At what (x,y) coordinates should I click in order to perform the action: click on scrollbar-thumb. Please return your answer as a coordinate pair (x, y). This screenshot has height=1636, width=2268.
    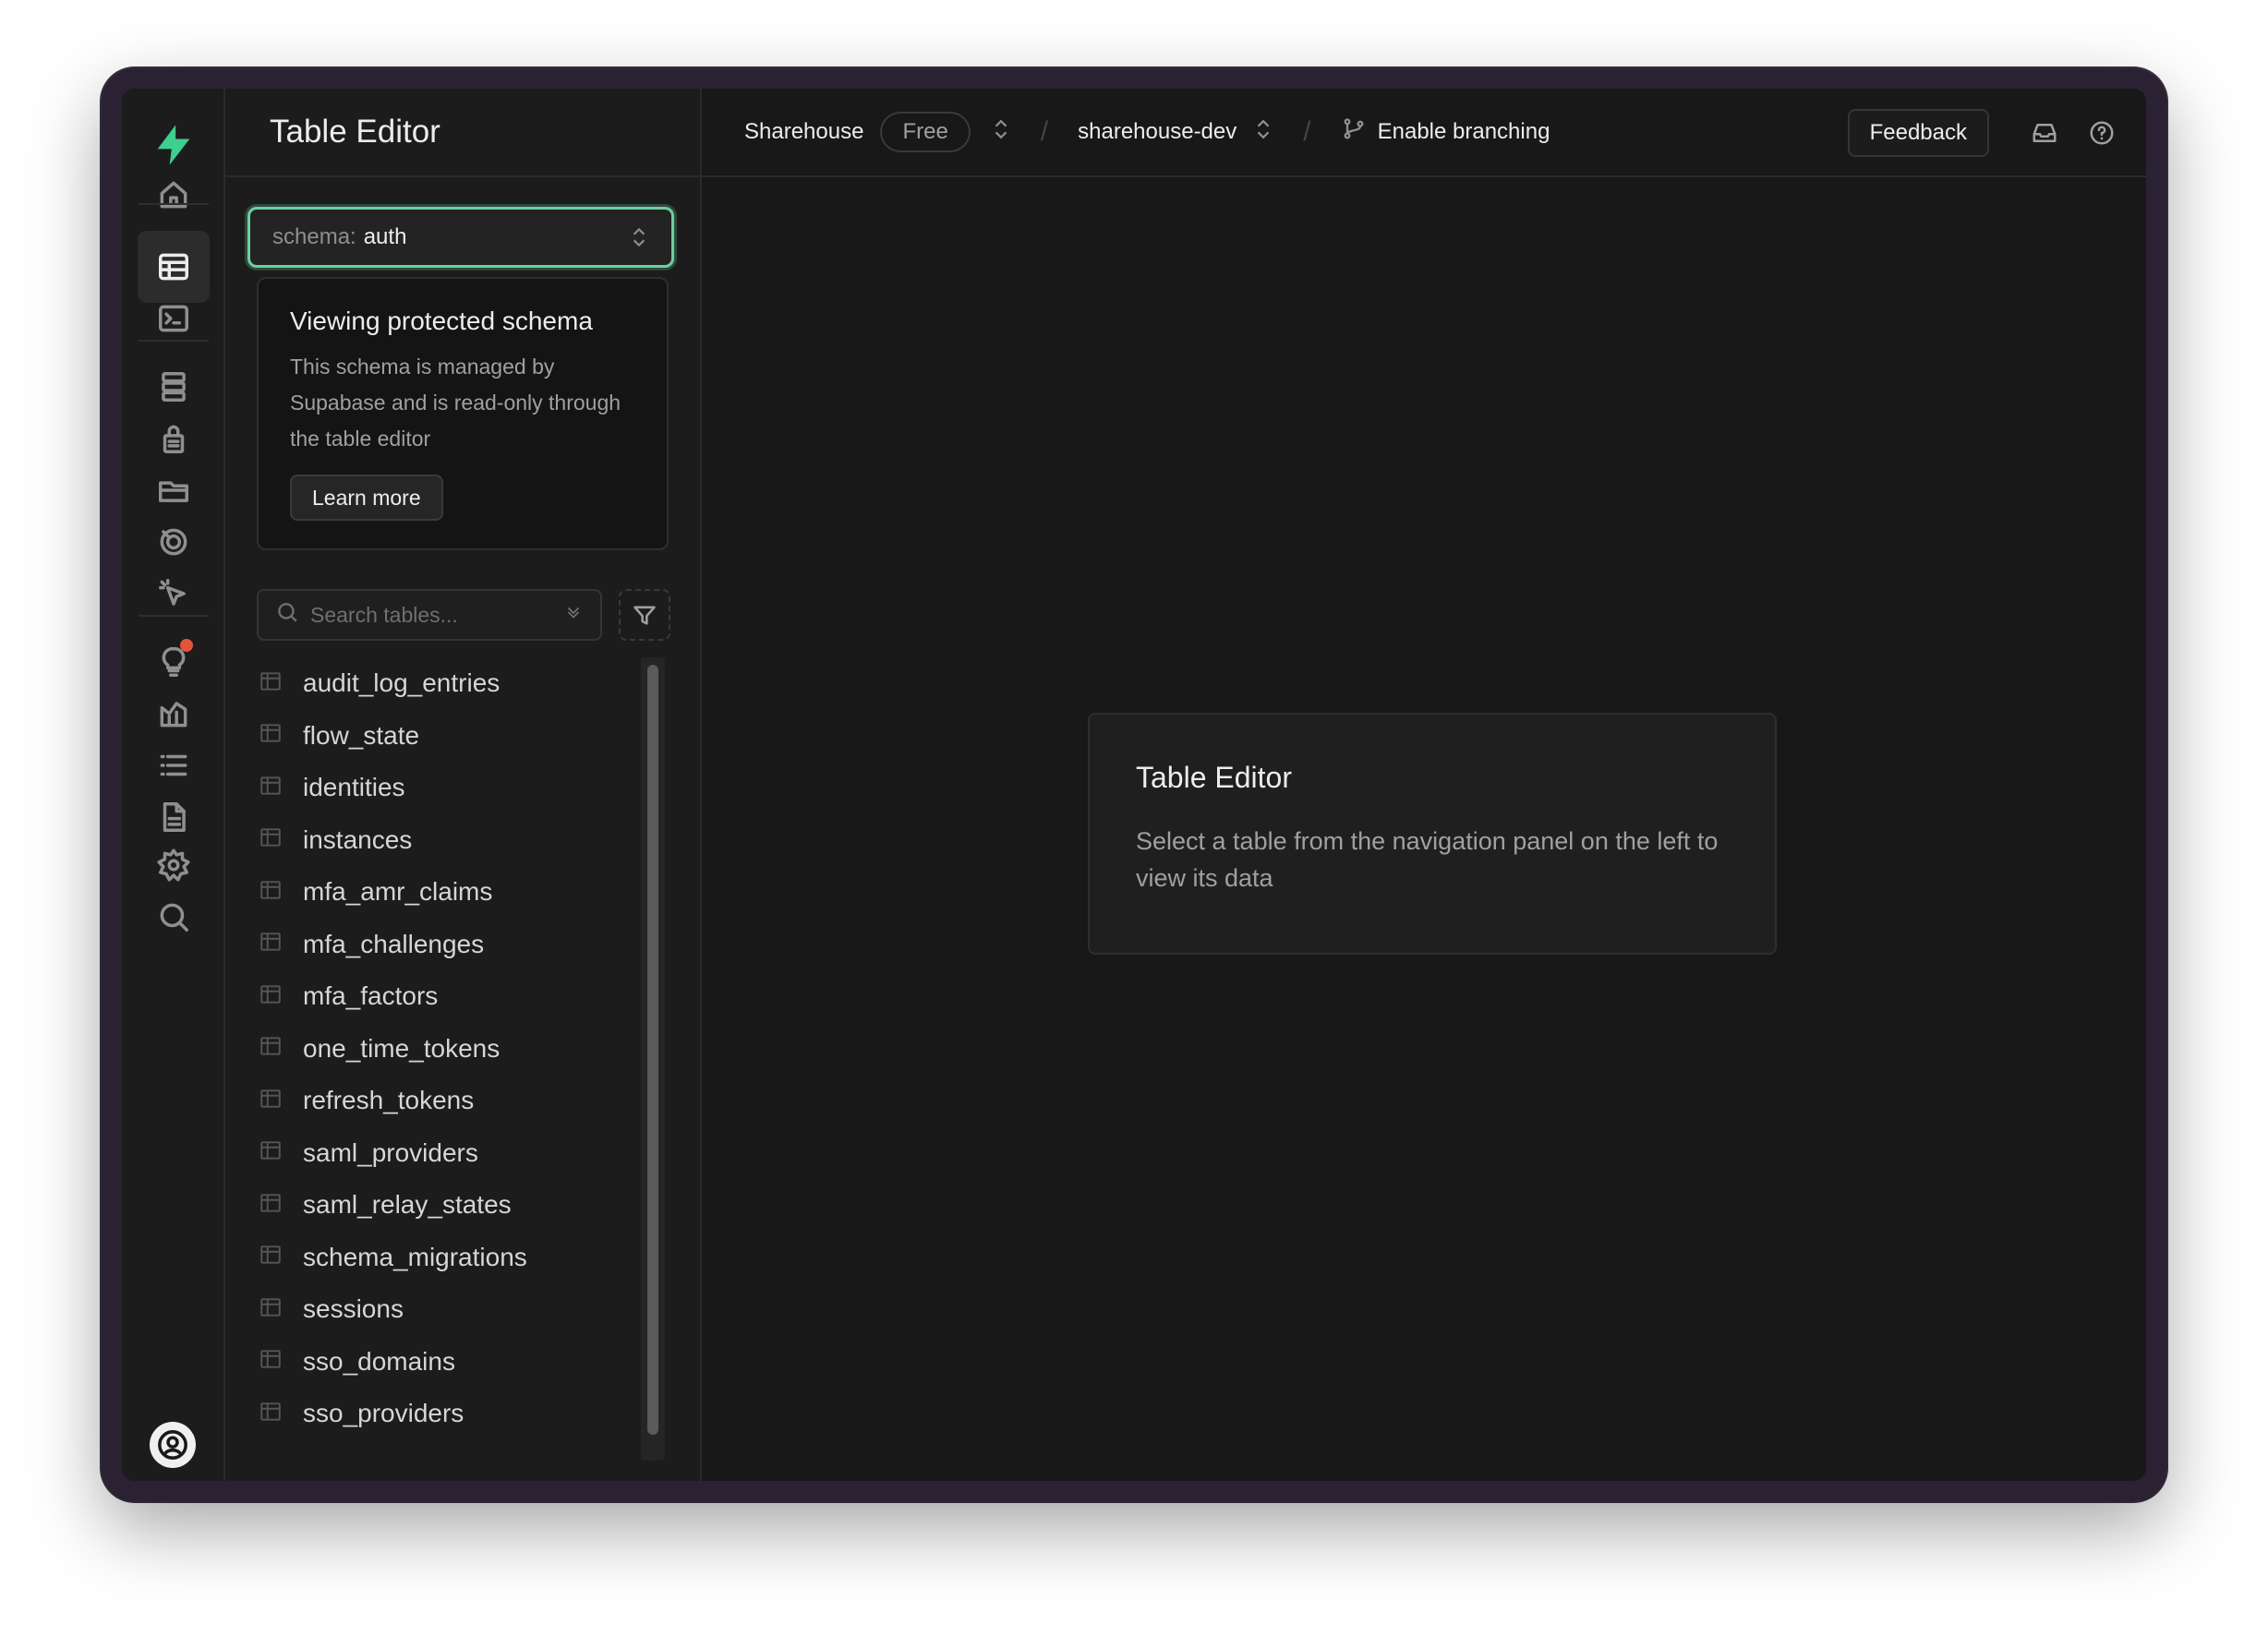
    Looking at the image, I should click on (652, 1050).